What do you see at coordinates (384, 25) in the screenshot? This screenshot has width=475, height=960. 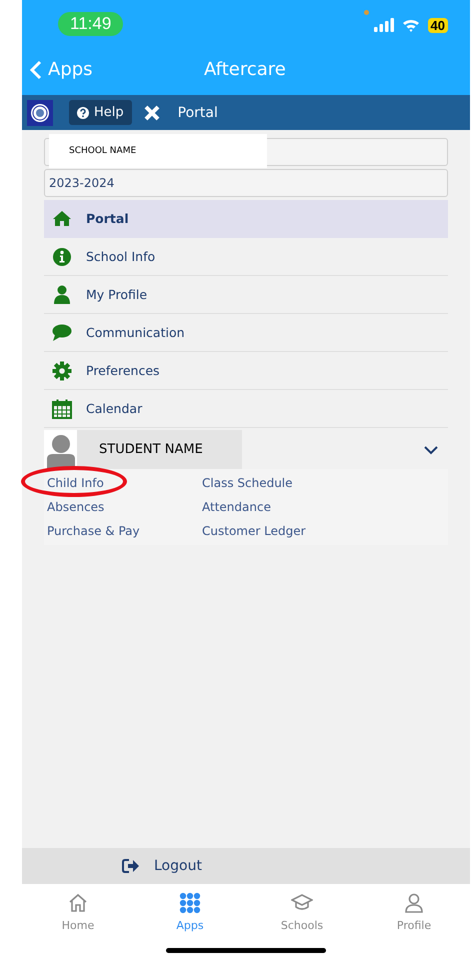 I see `signal-icon` at bounding box center [384, 25].